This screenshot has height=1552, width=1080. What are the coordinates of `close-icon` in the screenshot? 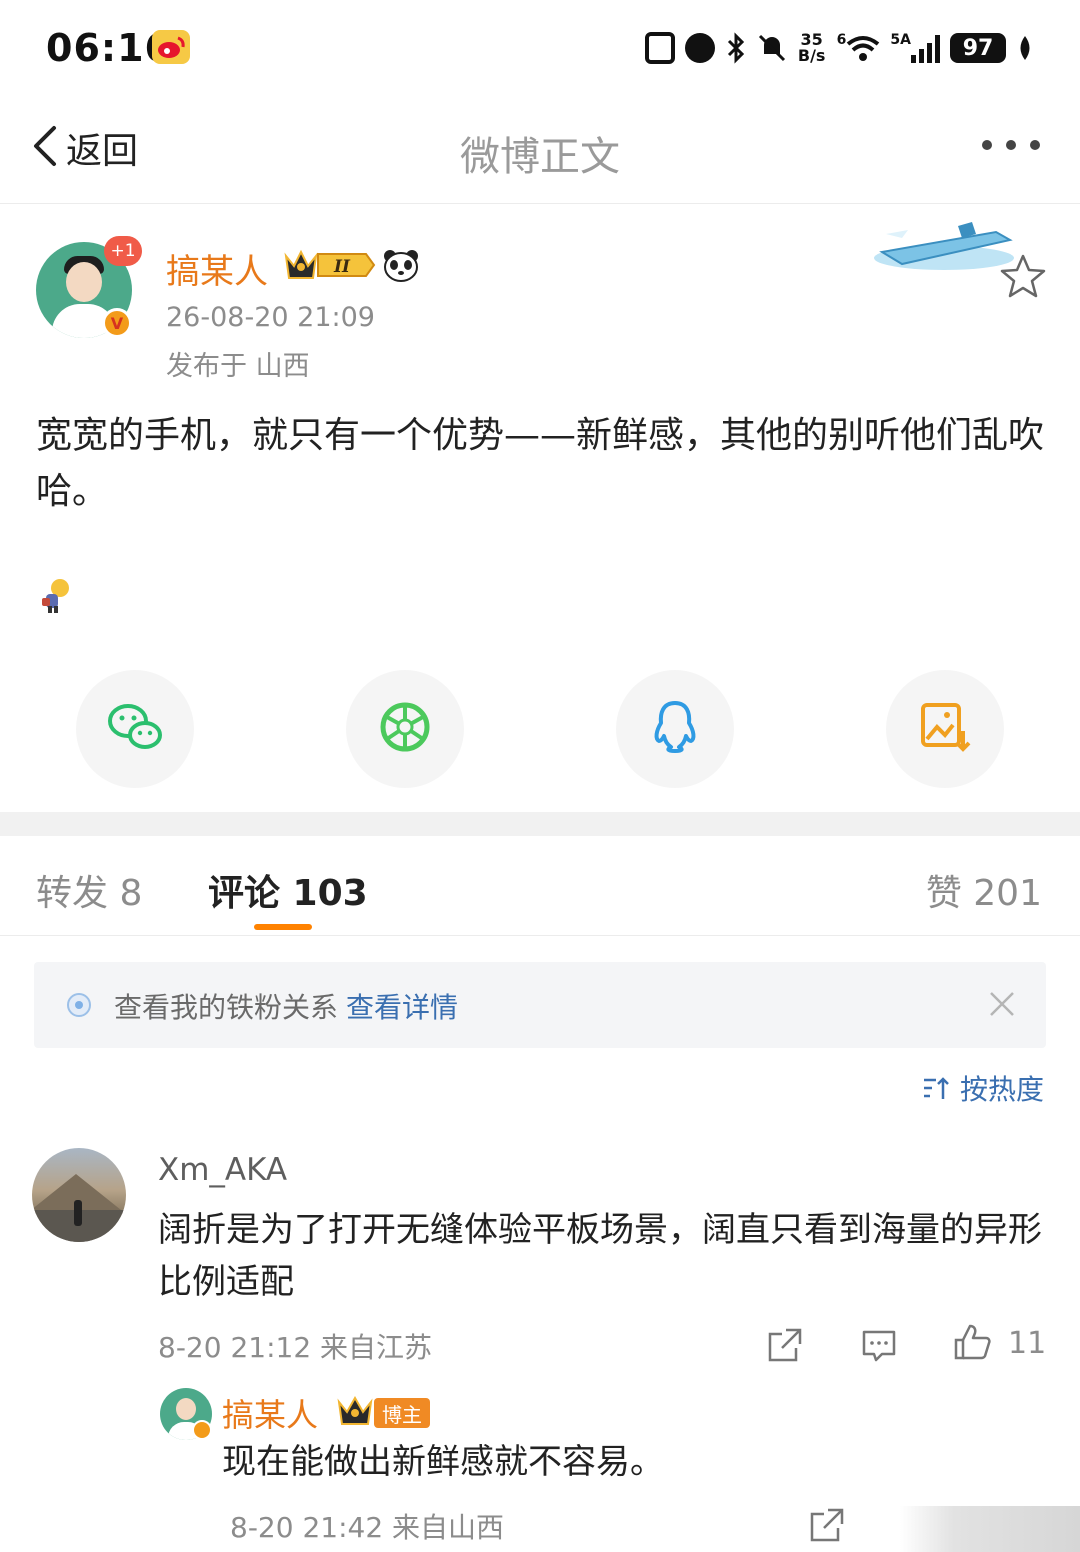 It's located at (1002, 1004).